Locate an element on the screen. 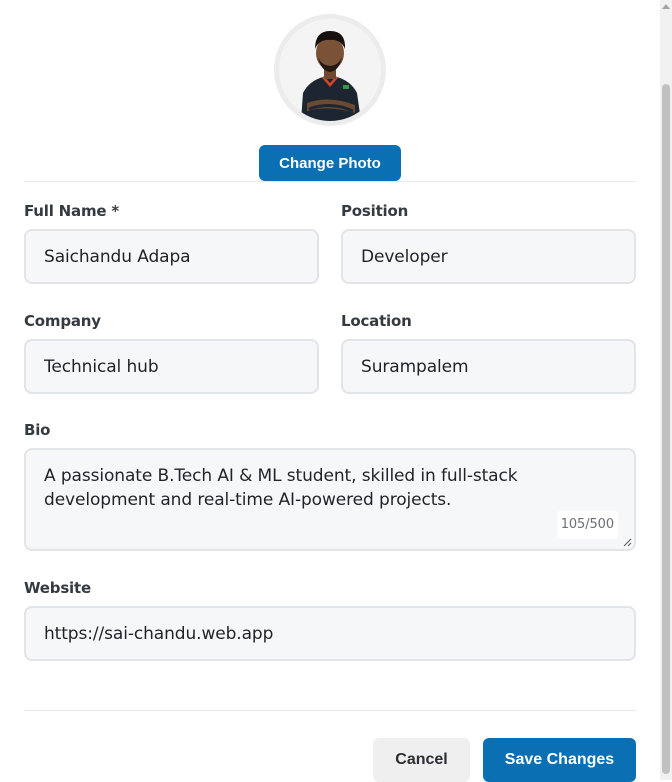 This screenshot has height=782, width=672. avatar is located at coordinates (330, 70).